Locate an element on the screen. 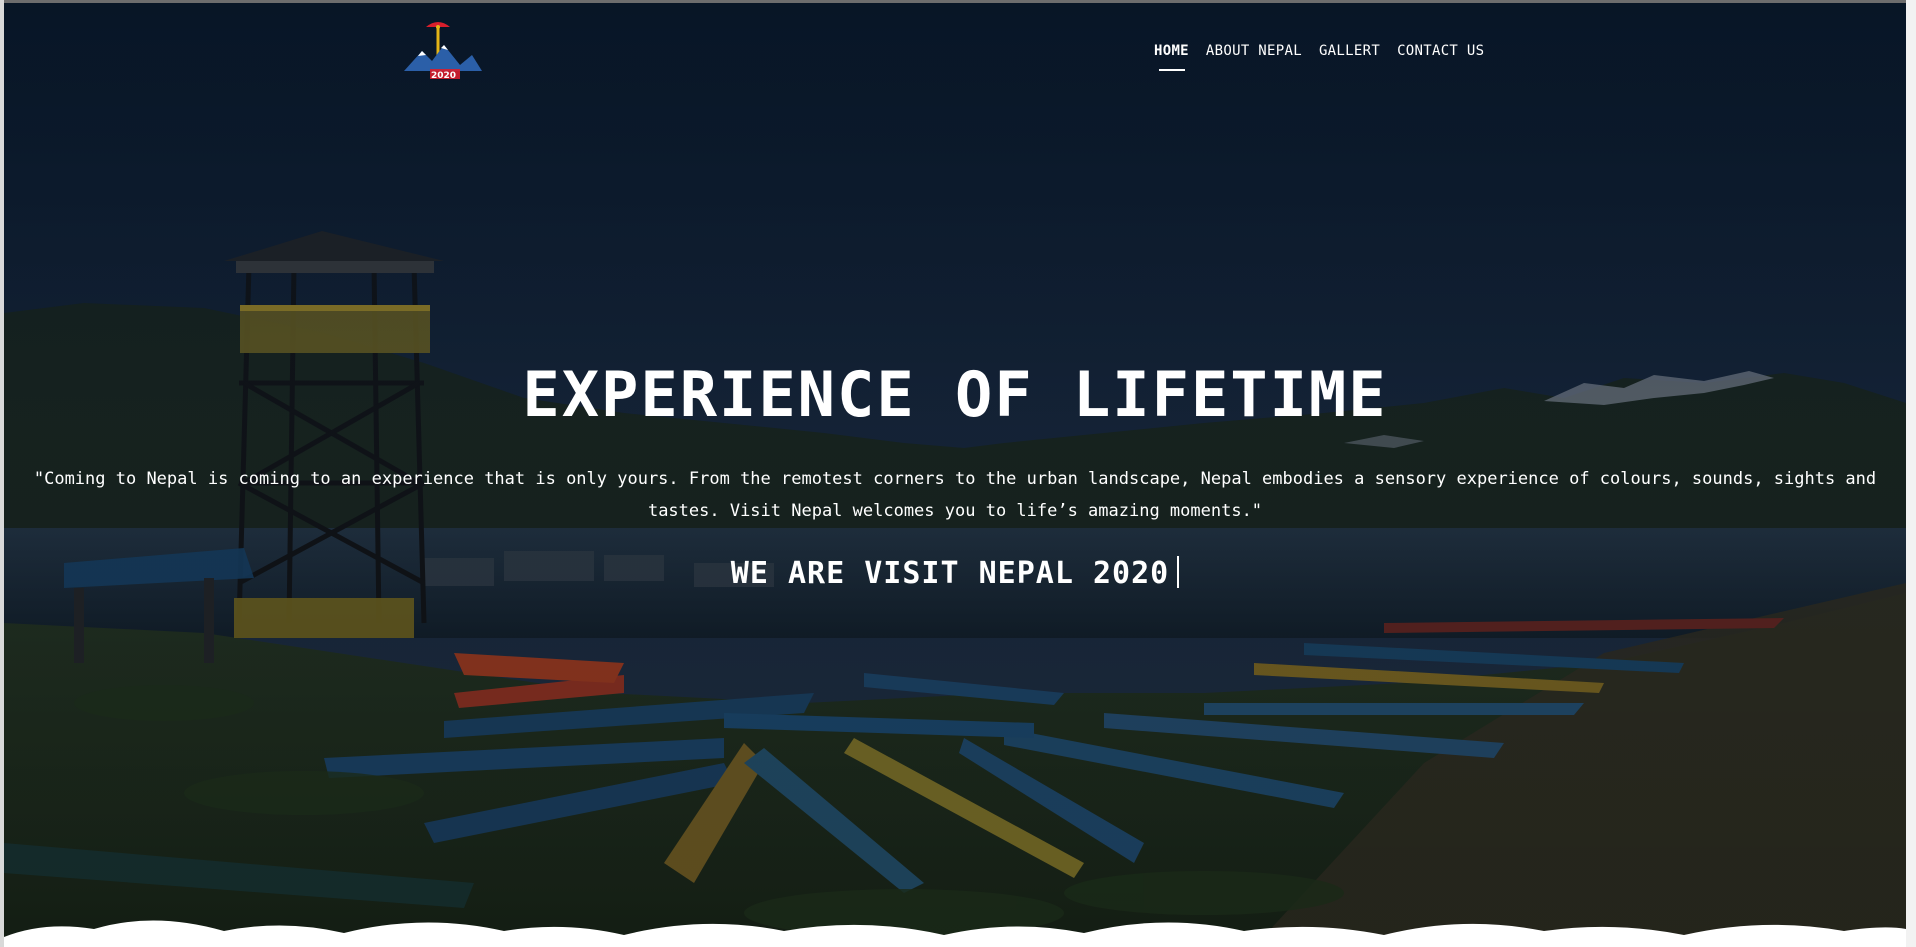 The width and height of the screenshot is (1916, 947). main-navigation: HOME ABOUT NEPAL GALLERT CONTACT US is located at coordinates (1319, 57).